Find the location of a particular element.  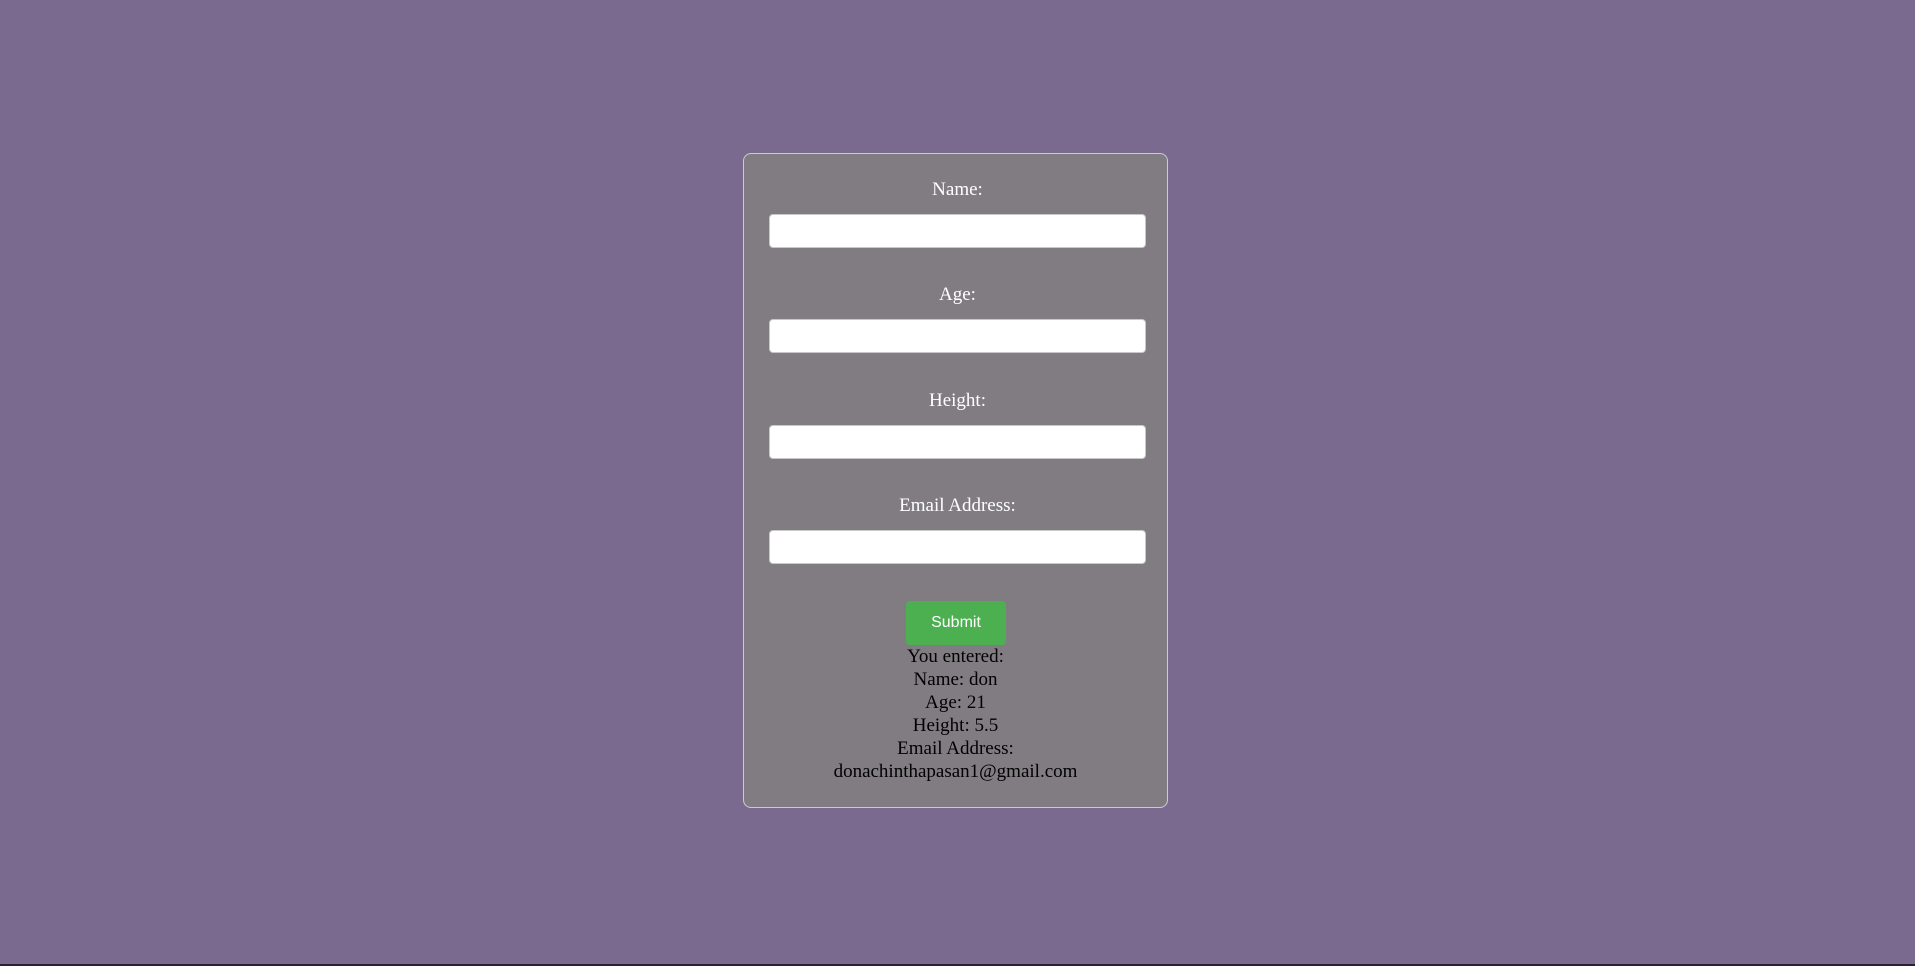

result-heading: You entered: is located at coordinates (955, 656).